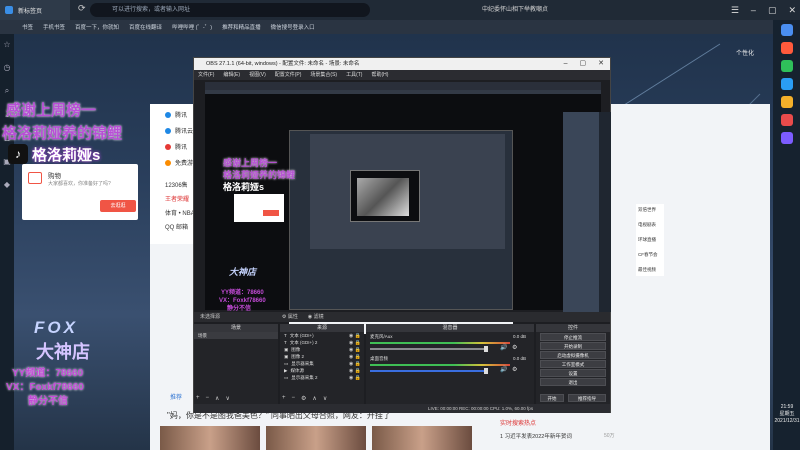 Image resolution: width=800 pixels, height=450 pixels. Describe the element at coordinates (552, 398) in the screenshot. I see `start-button: 开始` at that location.